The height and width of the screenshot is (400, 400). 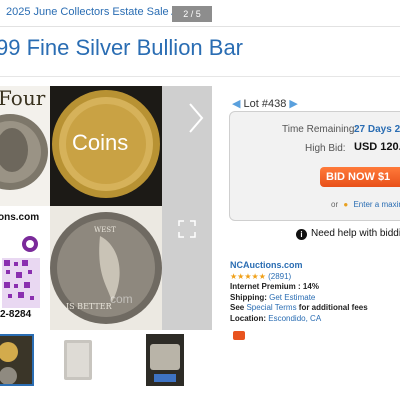 What do you see at coordinates (279, 276) in the screenshot?
I see `rating-count: (2891)` at bounding box center [279, 276].